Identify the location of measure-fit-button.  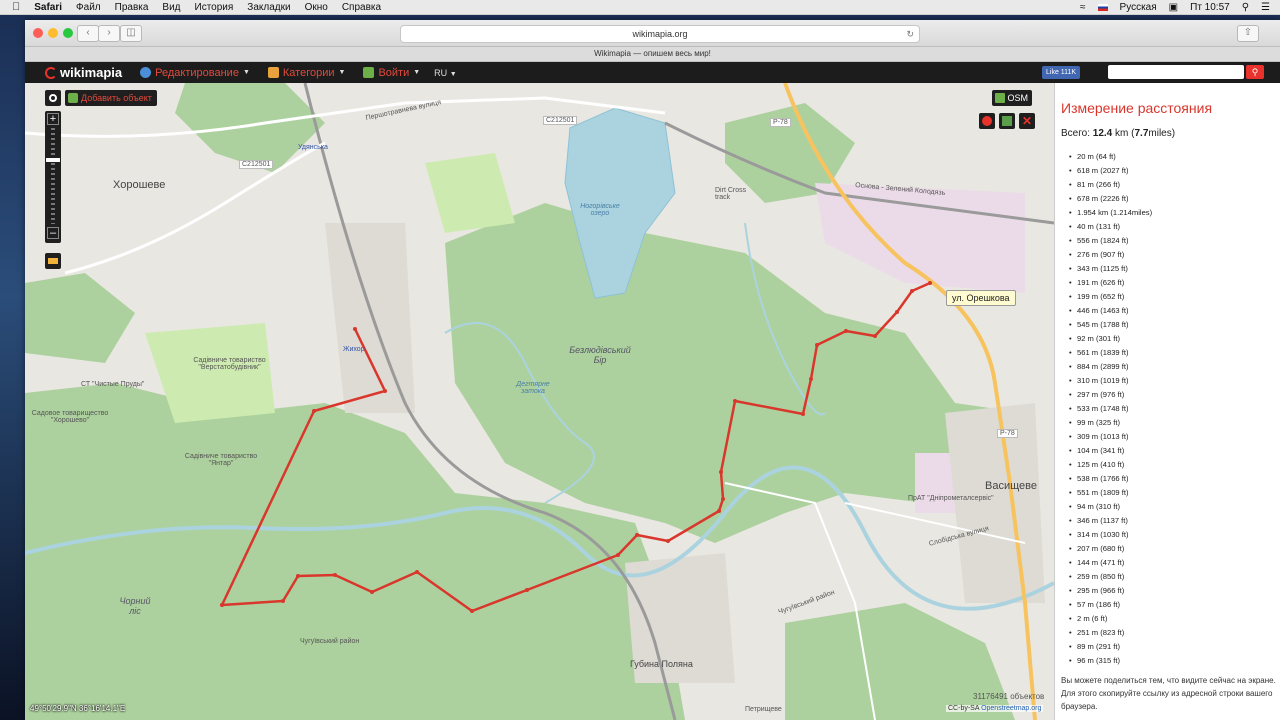
(1007, 121).